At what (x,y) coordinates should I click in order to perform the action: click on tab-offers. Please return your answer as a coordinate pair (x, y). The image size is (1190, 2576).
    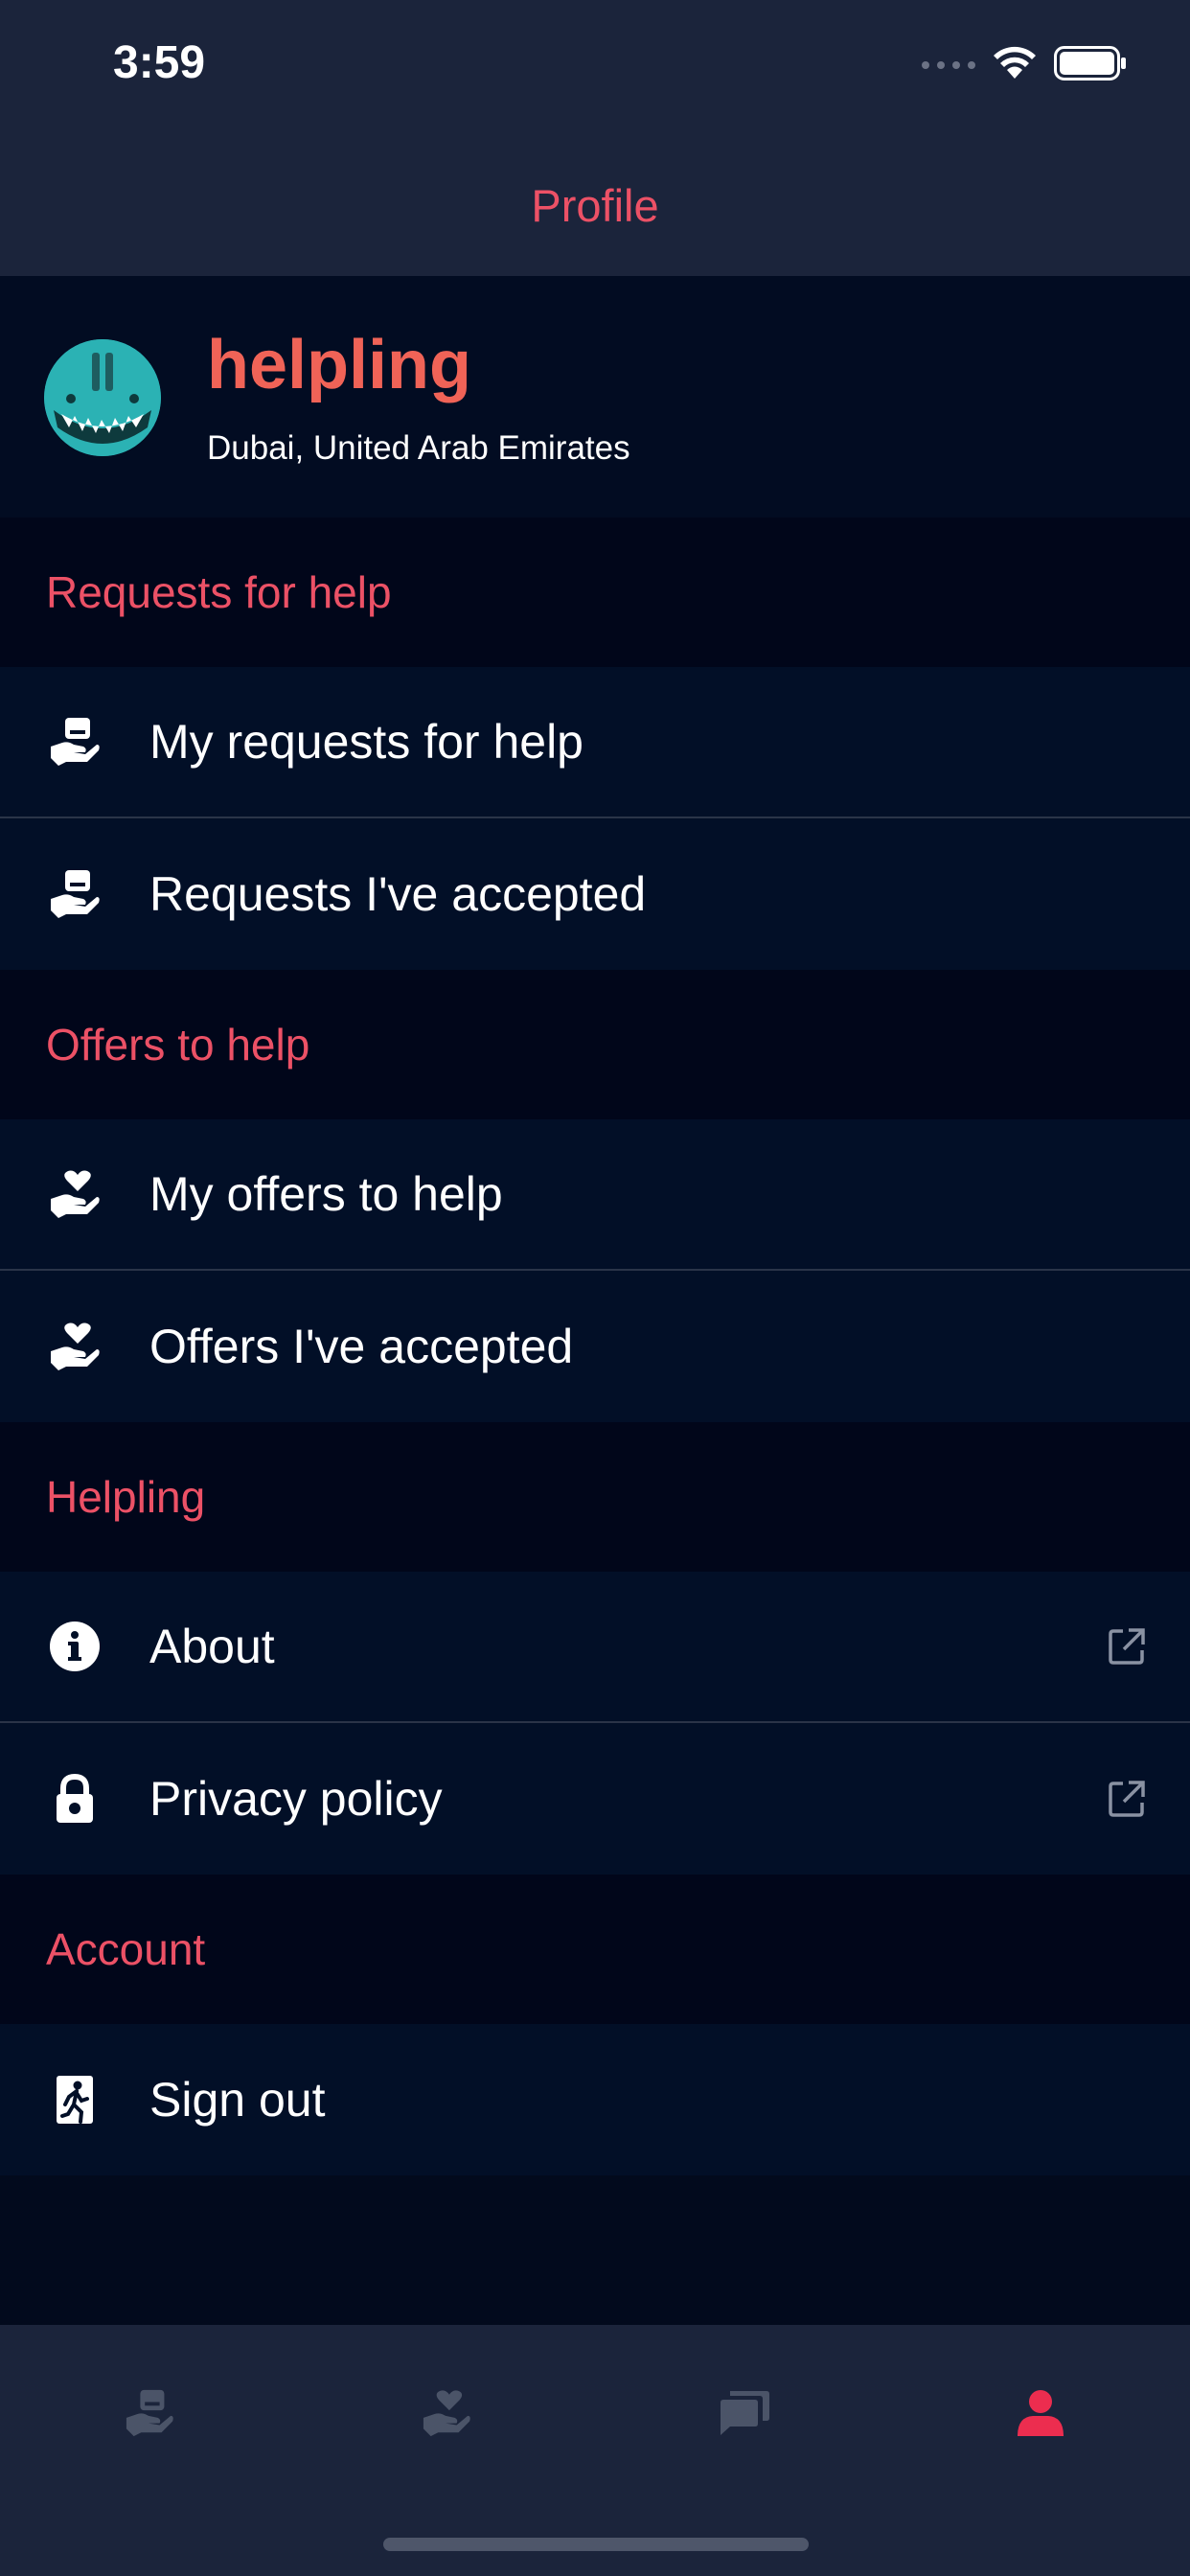
    Looking at the image, I should click on (447, 2415).